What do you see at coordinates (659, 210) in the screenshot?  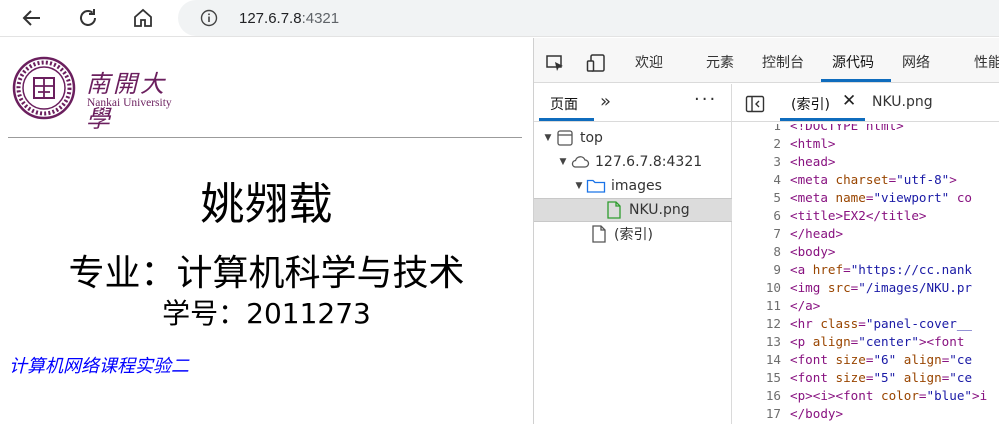 I see `tree-label-nku-png: NKU.png` at bounding box center [659, 210].